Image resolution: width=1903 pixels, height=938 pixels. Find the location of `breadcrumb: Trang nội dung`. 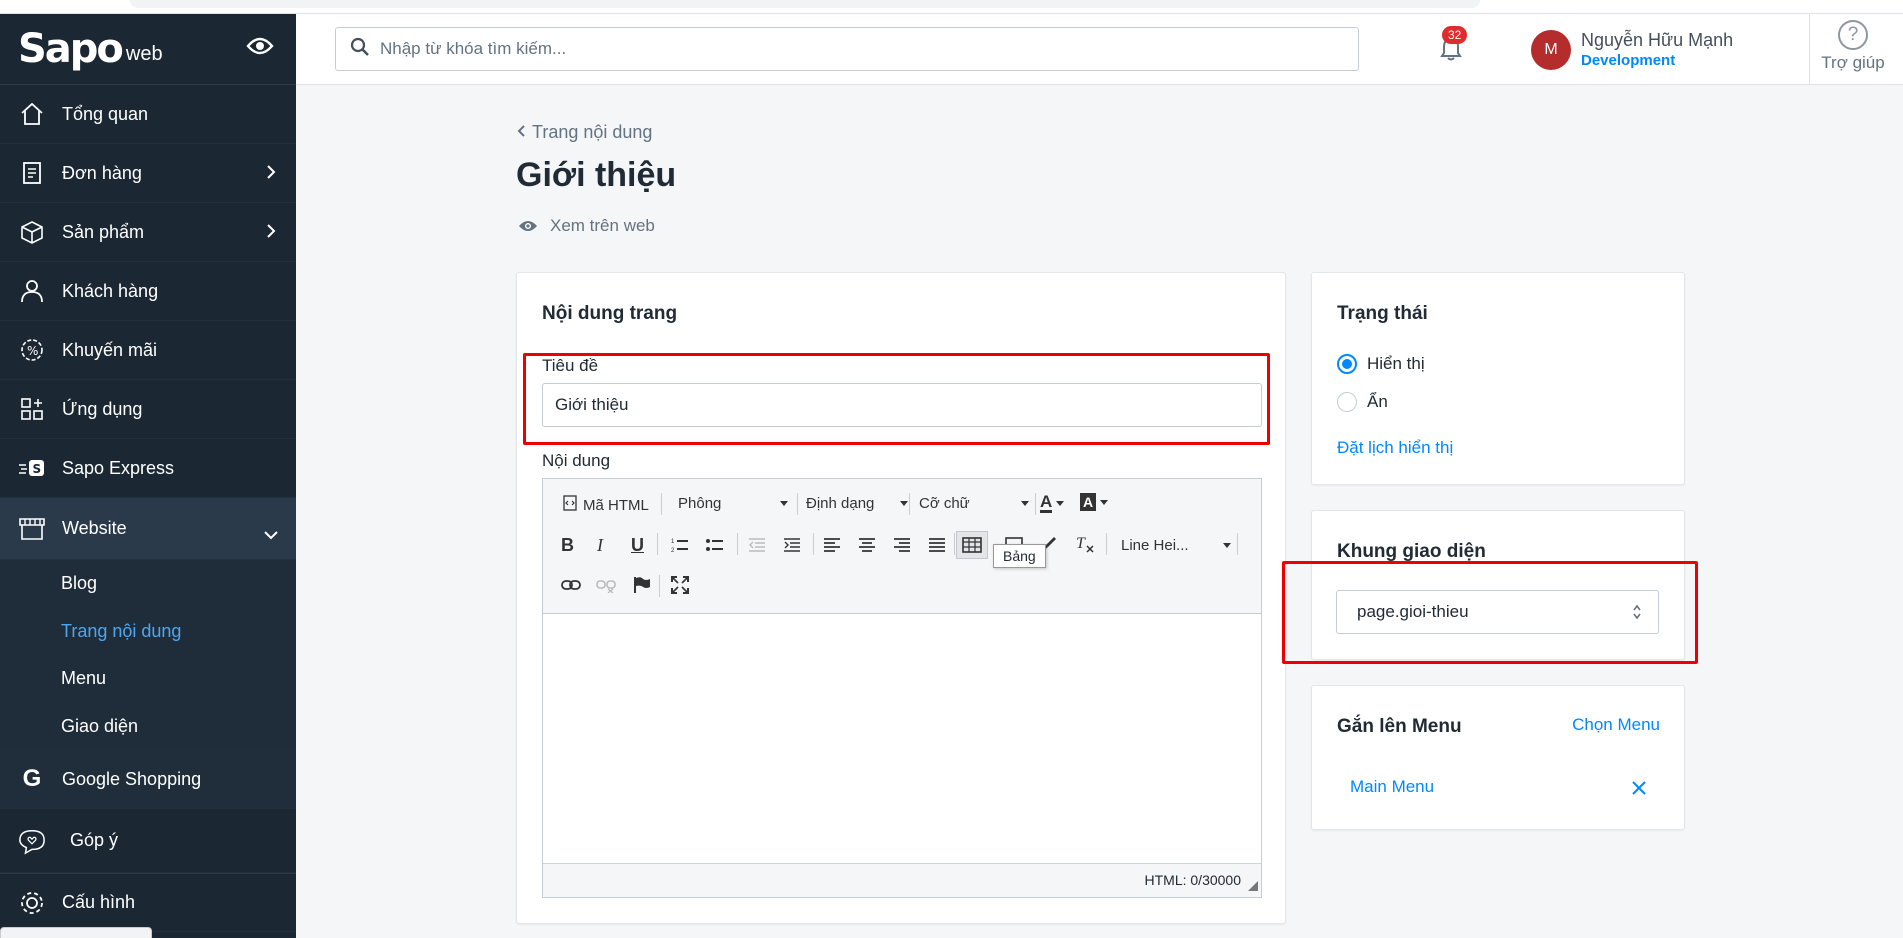

breadcrumb: Trang nội dung is located at coordinates (584, 132).